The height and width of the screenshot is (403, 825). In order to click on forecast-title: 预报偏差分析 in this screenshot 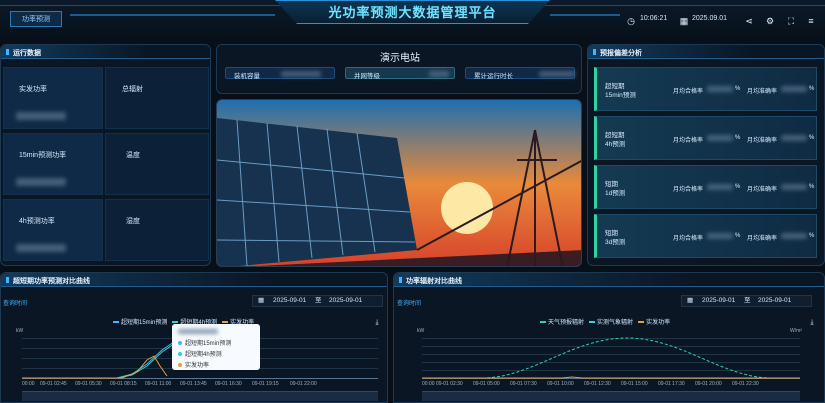, I will do `click(621, 53)`.